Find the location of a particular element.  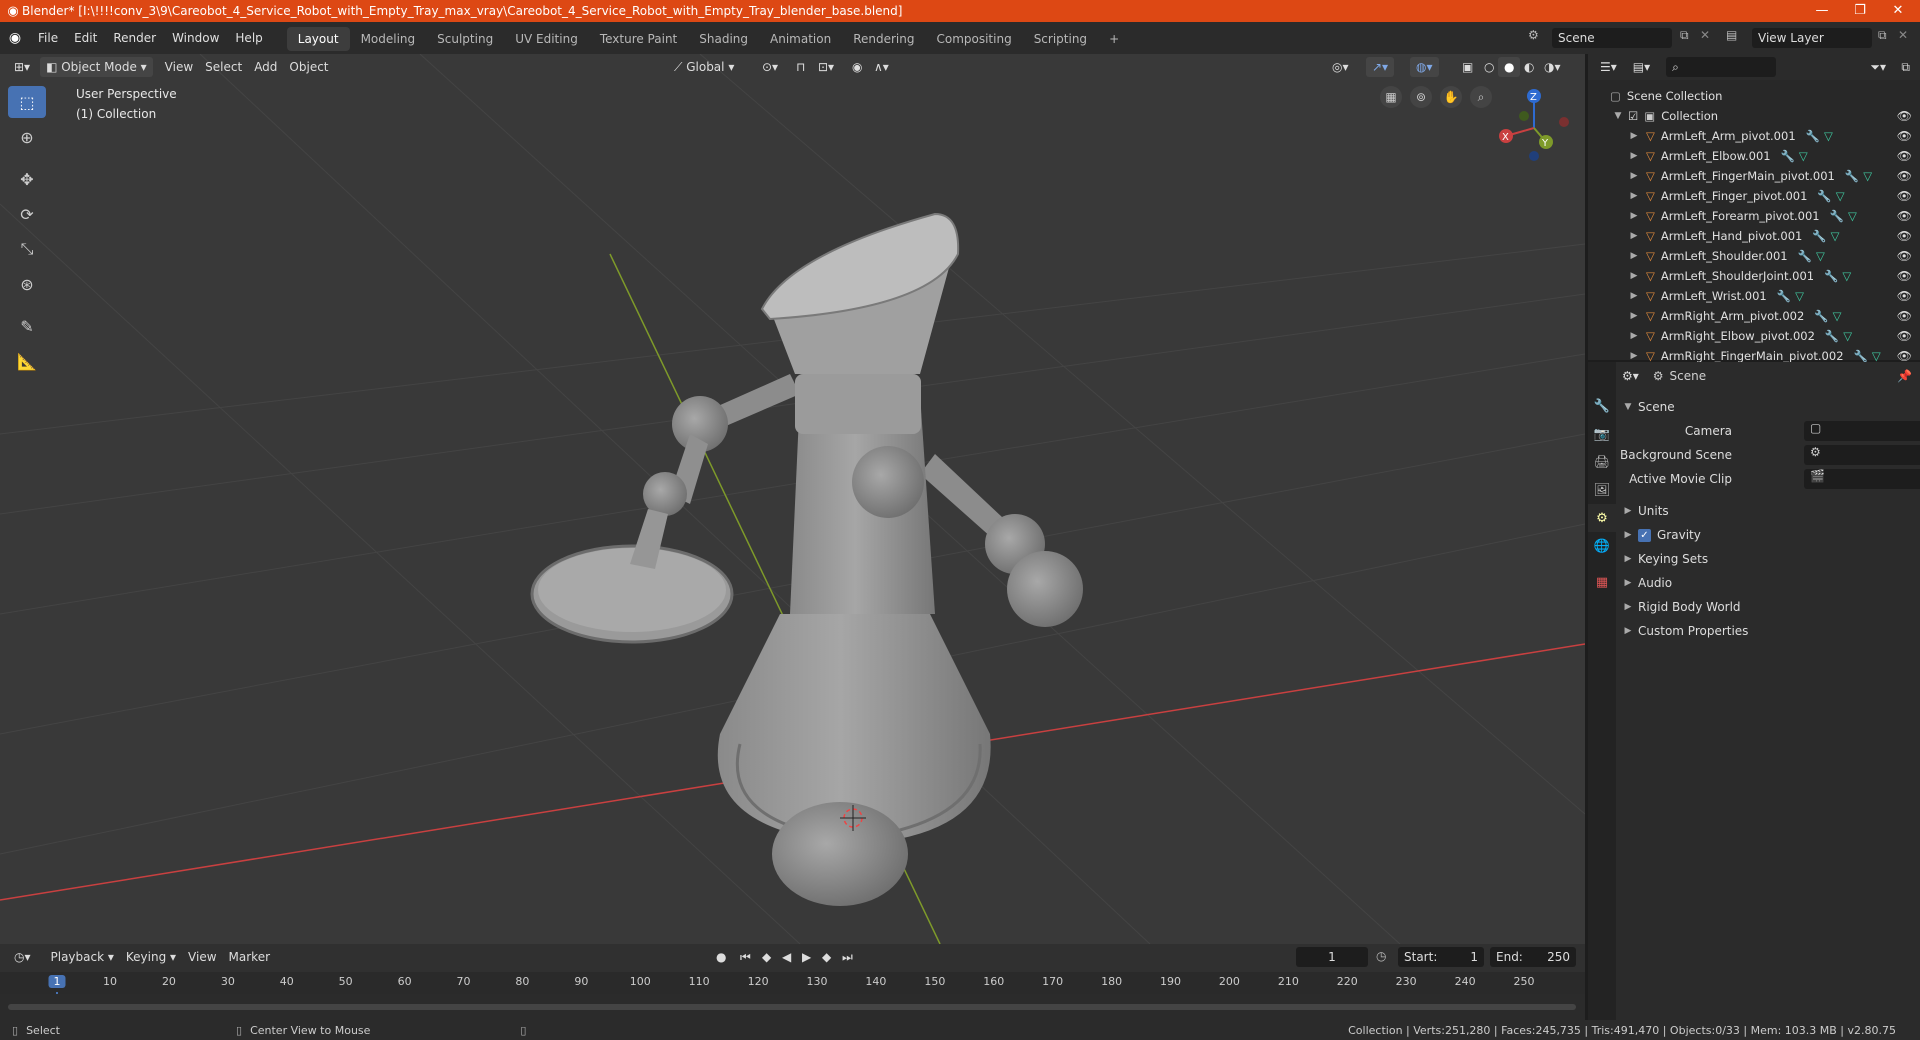

pin-icon: 📌 is located at coordinates (1904, 376).